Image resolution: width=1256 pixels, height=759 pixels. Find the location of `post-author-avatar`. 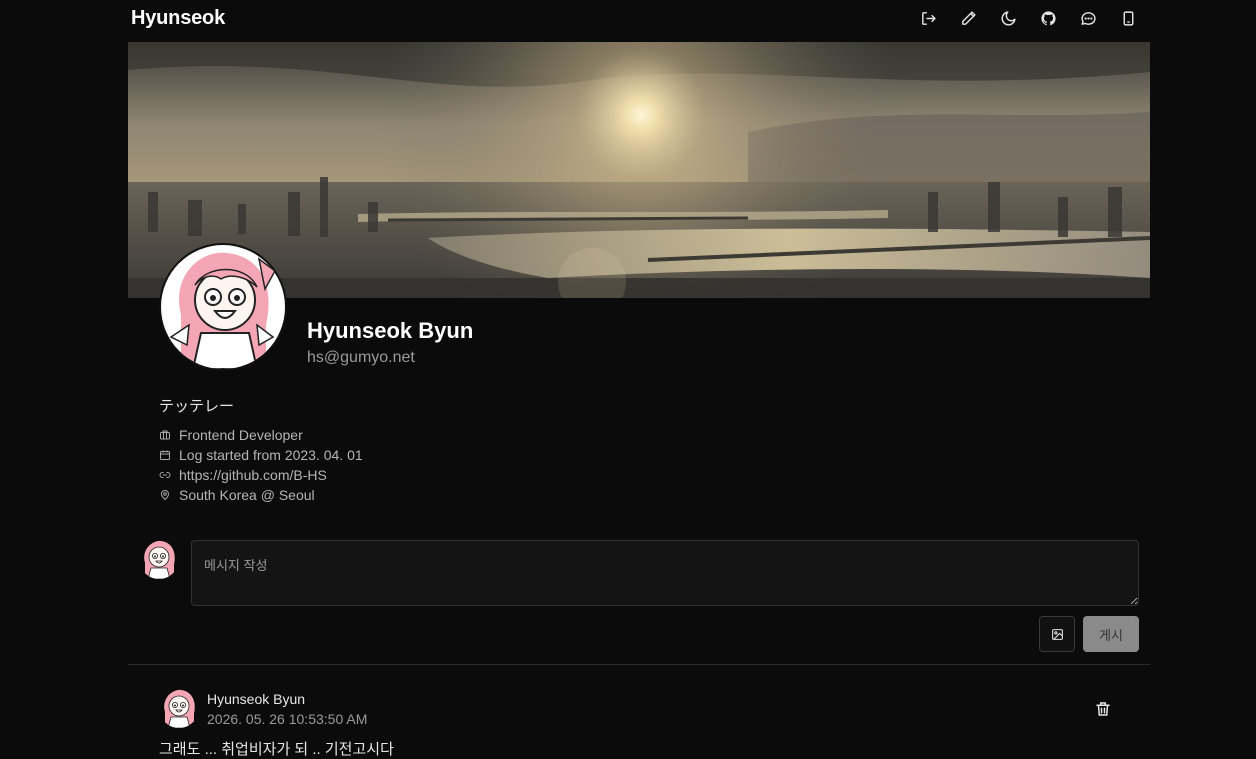

post-author-avatar is located at coordinates (179, 708).